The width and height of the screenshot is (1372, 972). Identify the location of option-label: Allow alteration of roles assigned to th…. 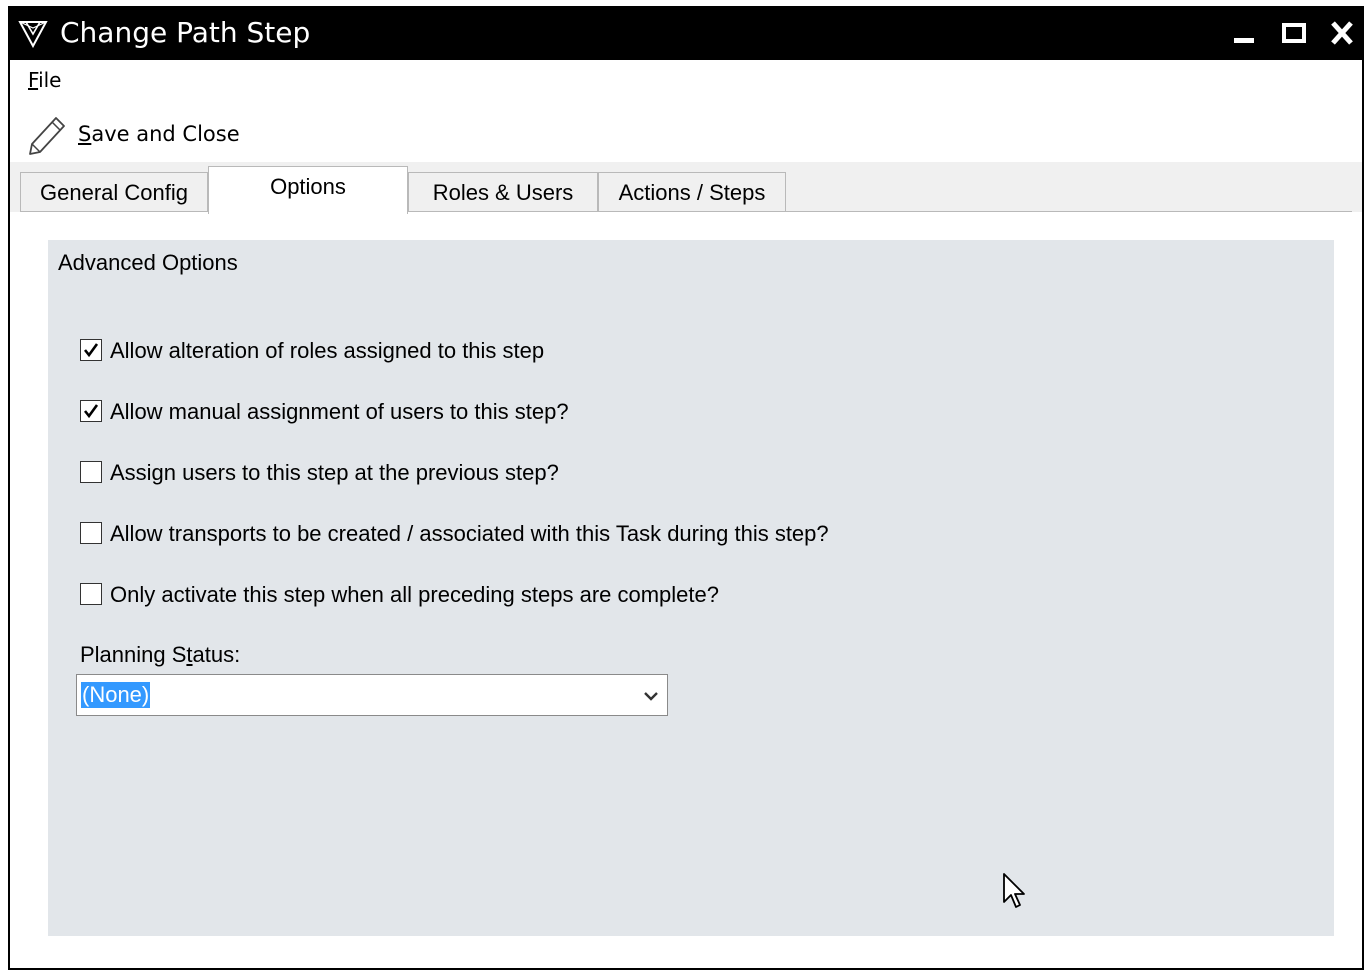
(327, 350).